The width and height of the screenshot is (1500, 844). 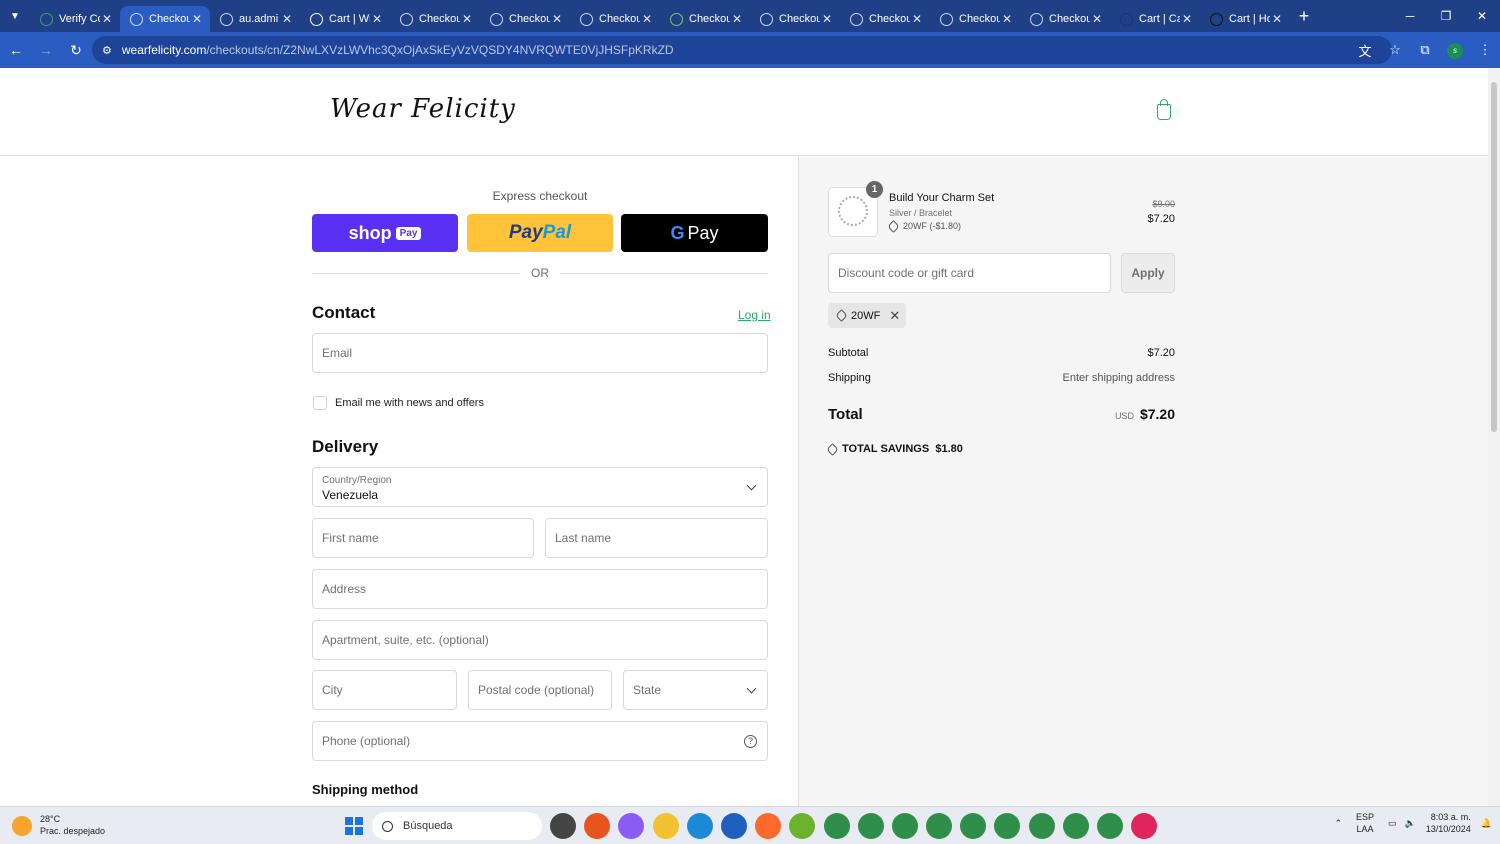 I want to click on country-select: Country/Region Venezuela, so click(x=540, y=487).